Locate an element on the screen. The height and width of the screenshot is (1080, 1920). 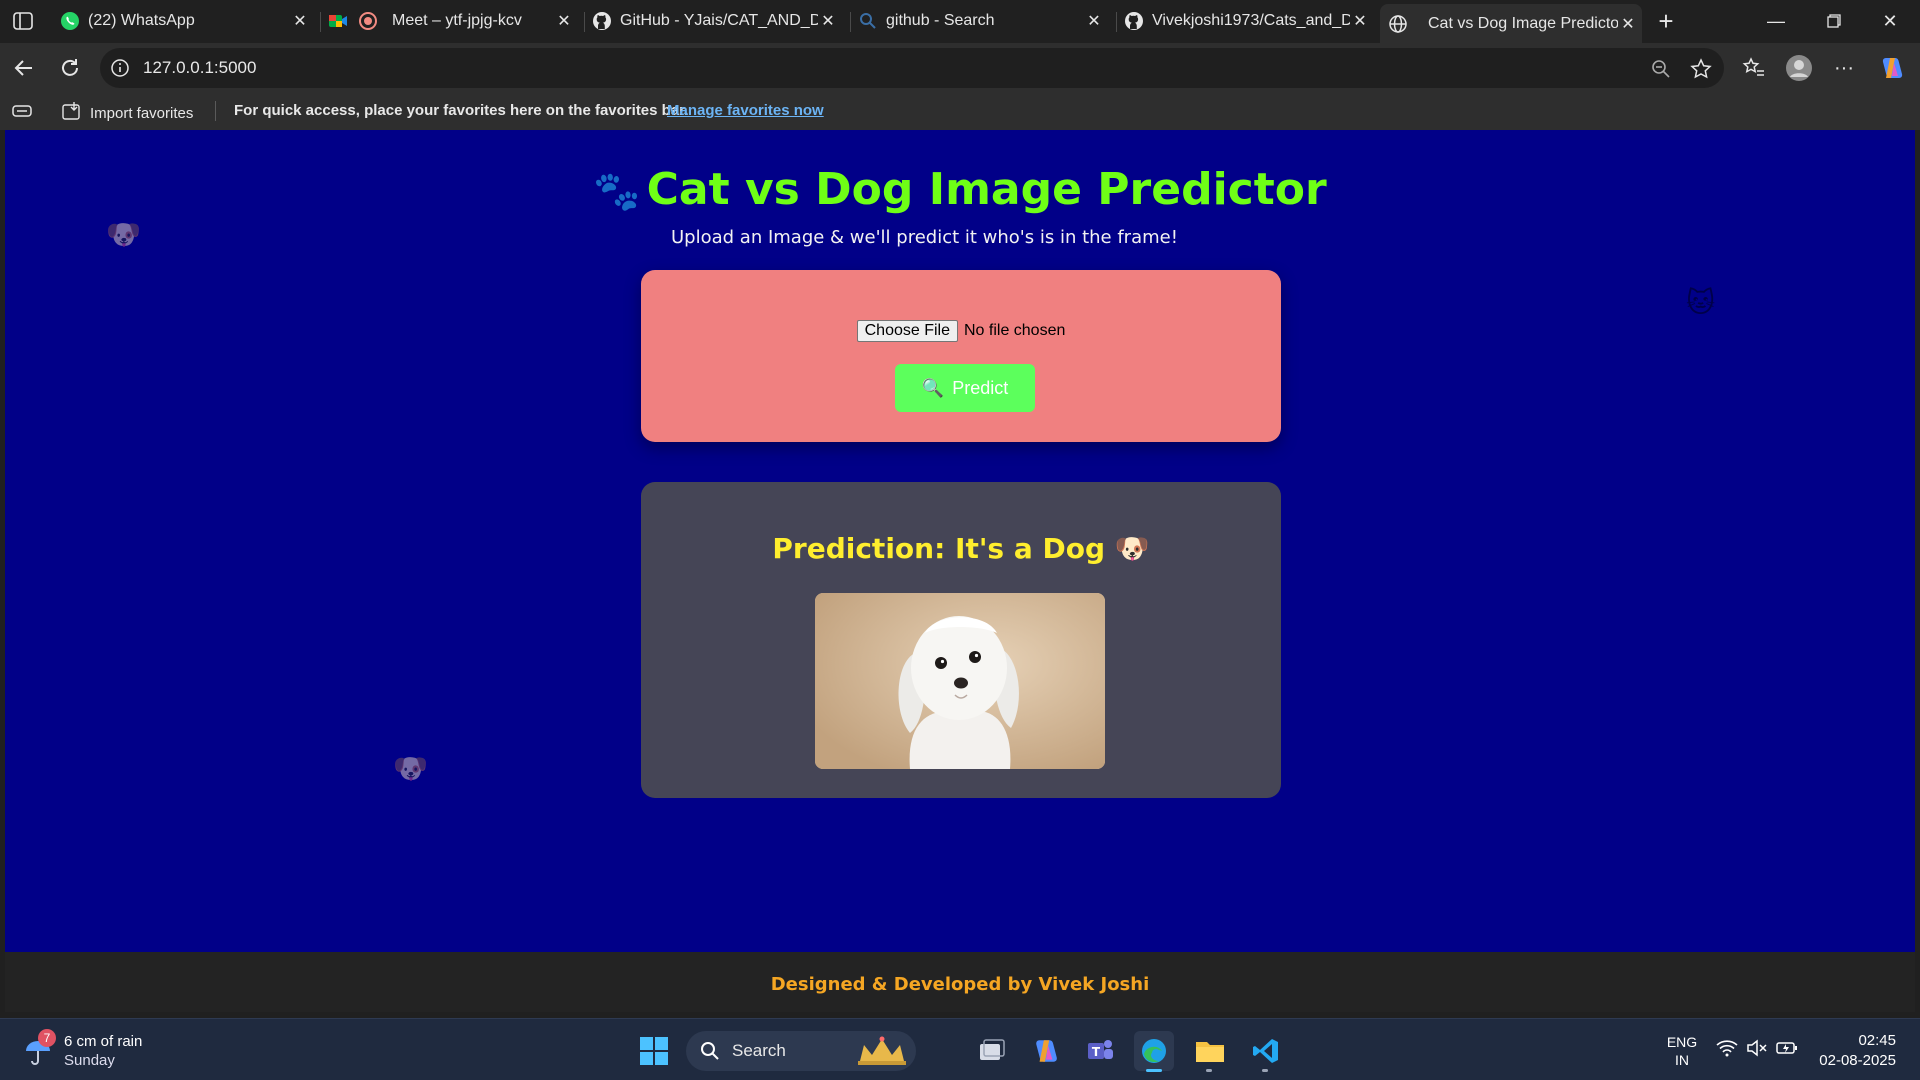
favorite-star-icon is located at coordinates (1701, 69).